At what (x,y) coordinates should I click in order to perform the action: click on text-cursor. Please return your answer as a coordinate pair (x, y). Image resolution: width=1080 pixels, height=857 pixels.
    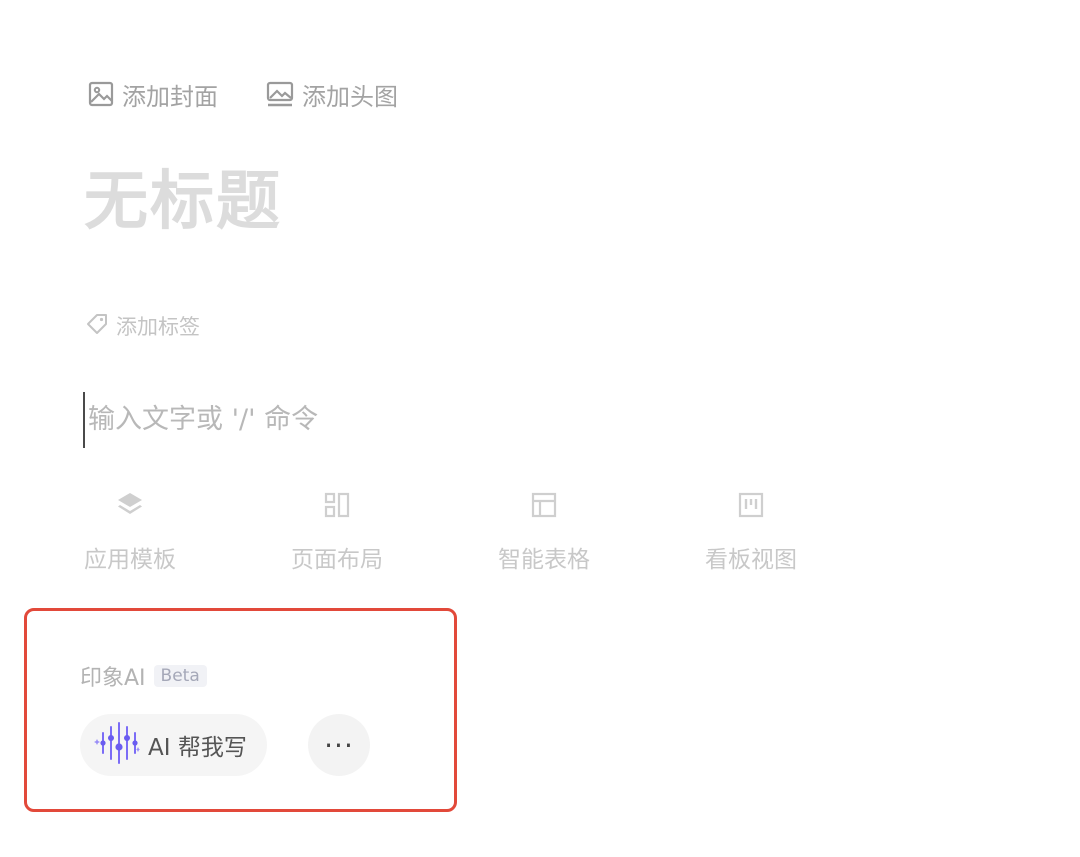
    Looking at the image, I should click on (84, 420).